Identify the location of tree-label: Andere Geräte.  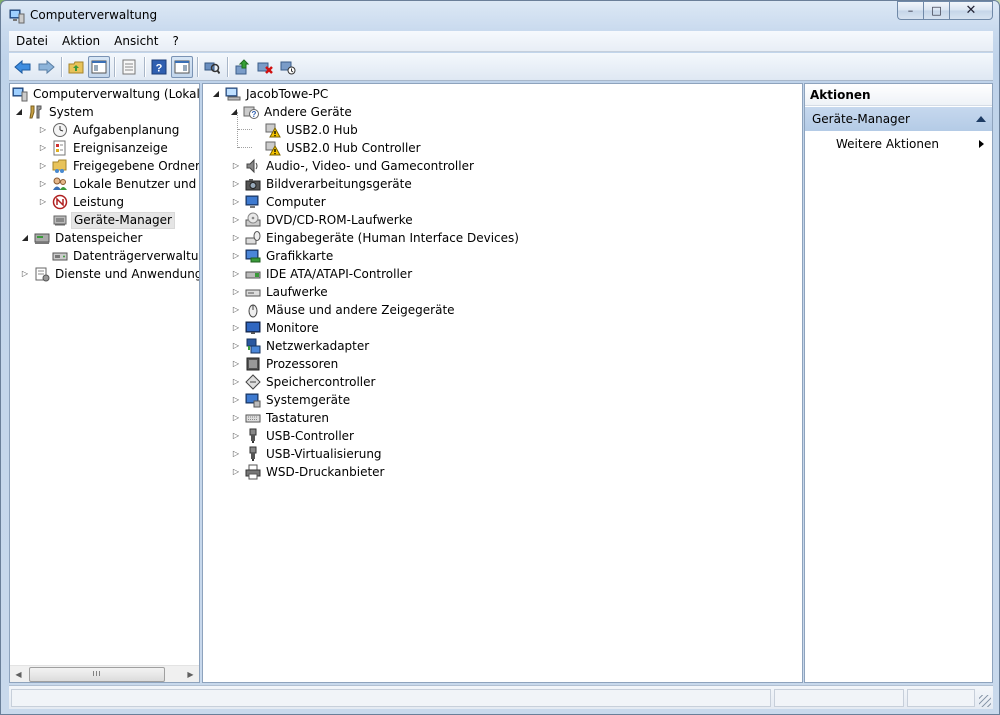
(308, 112).